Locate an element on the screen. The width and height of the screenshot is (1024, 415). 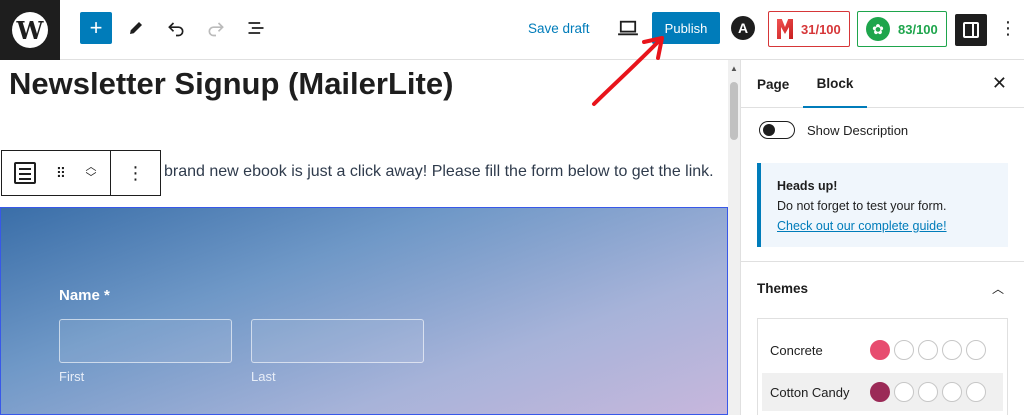
list-view-button is located at coordinates (256, 28).